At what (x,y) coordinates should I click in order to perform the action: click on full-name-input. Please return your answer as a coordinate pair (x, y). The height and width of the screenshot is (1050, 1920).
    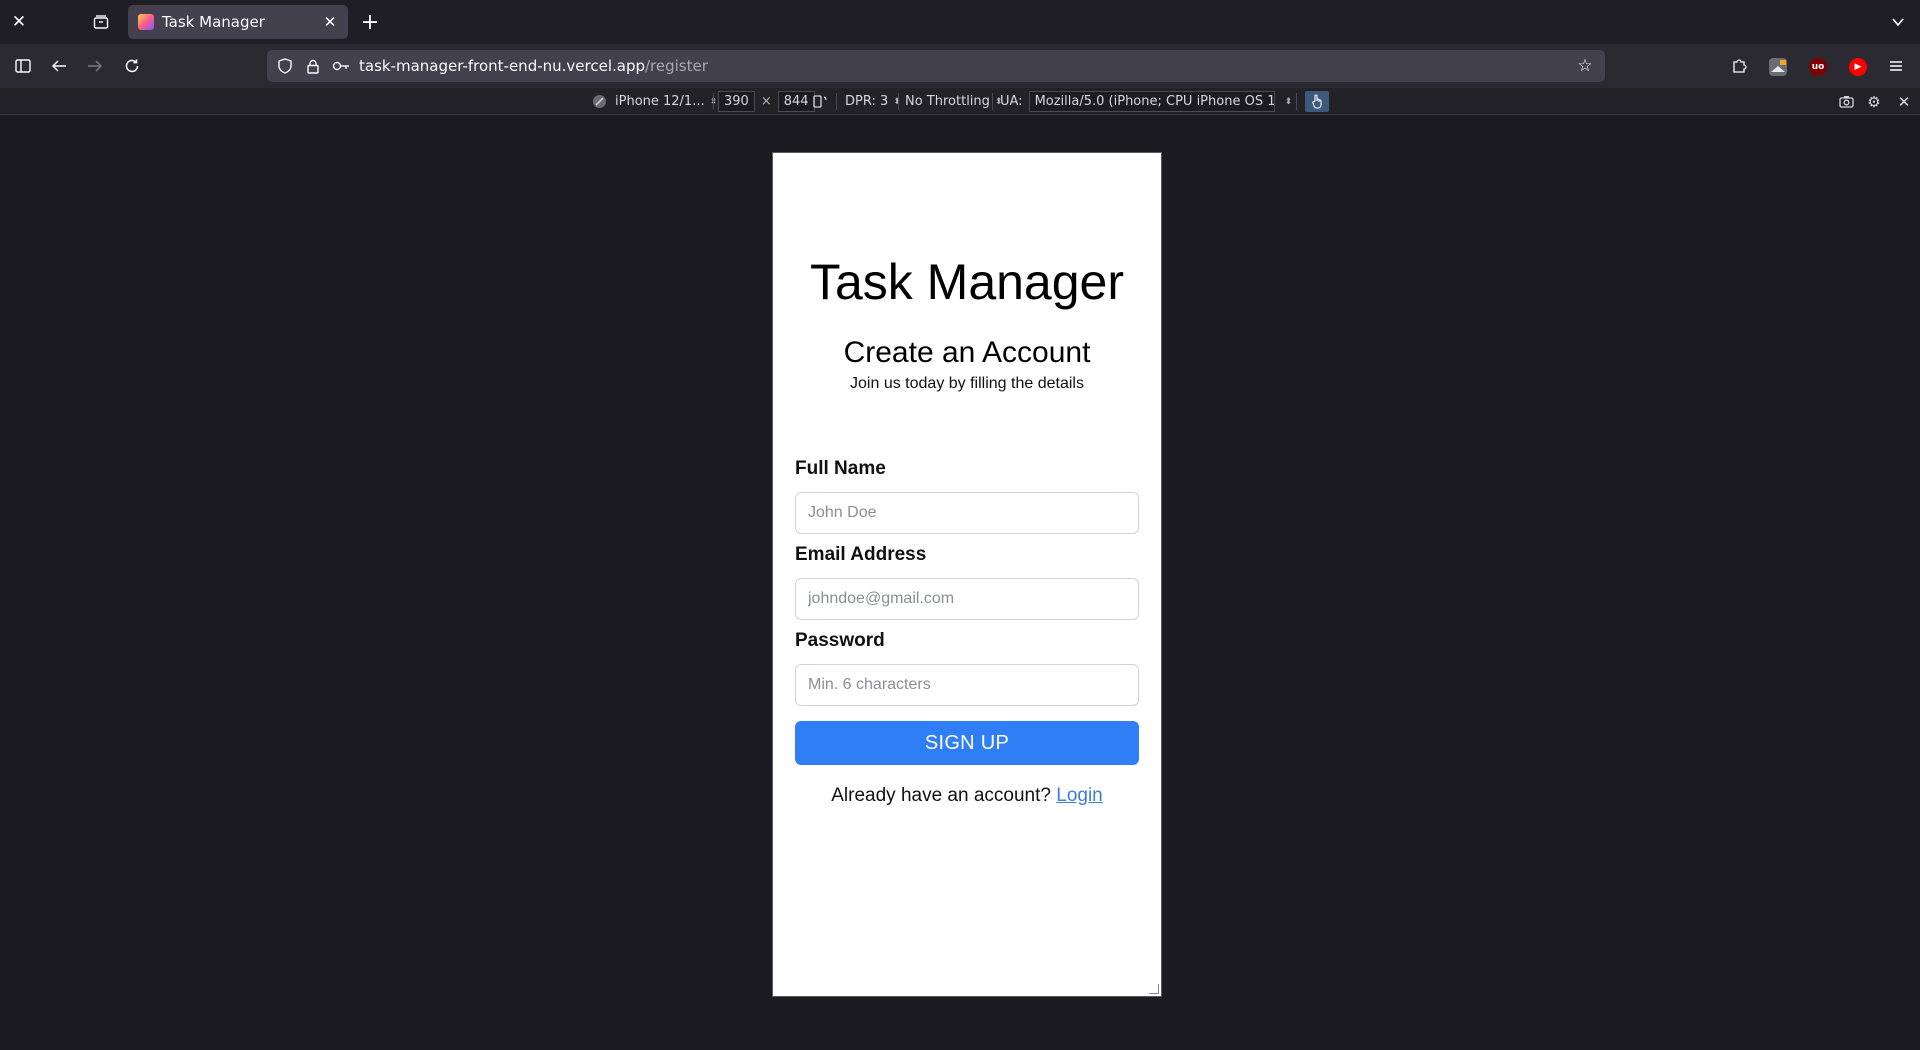
    Looking at the image, I should click on (967, 513).